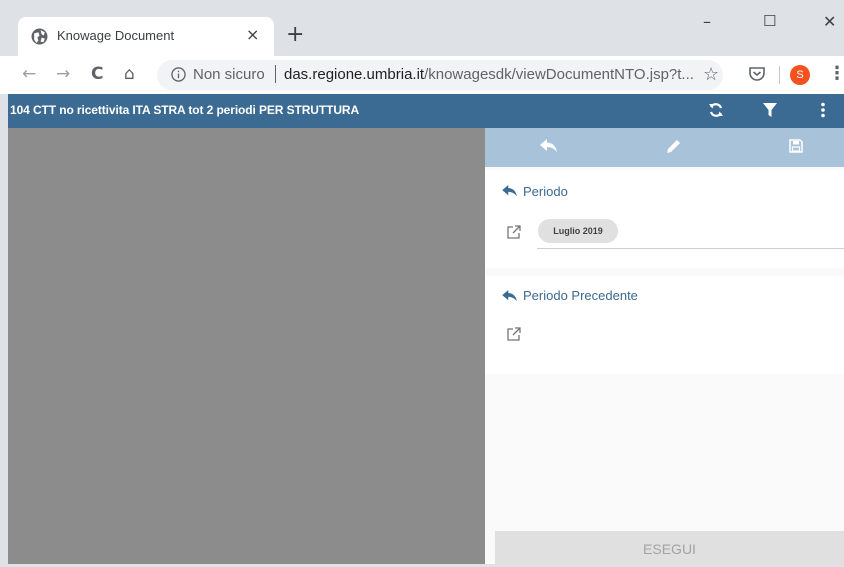 The image size is (844, 567). I want to click on parameter-label: Periodo, so click(545, 191).